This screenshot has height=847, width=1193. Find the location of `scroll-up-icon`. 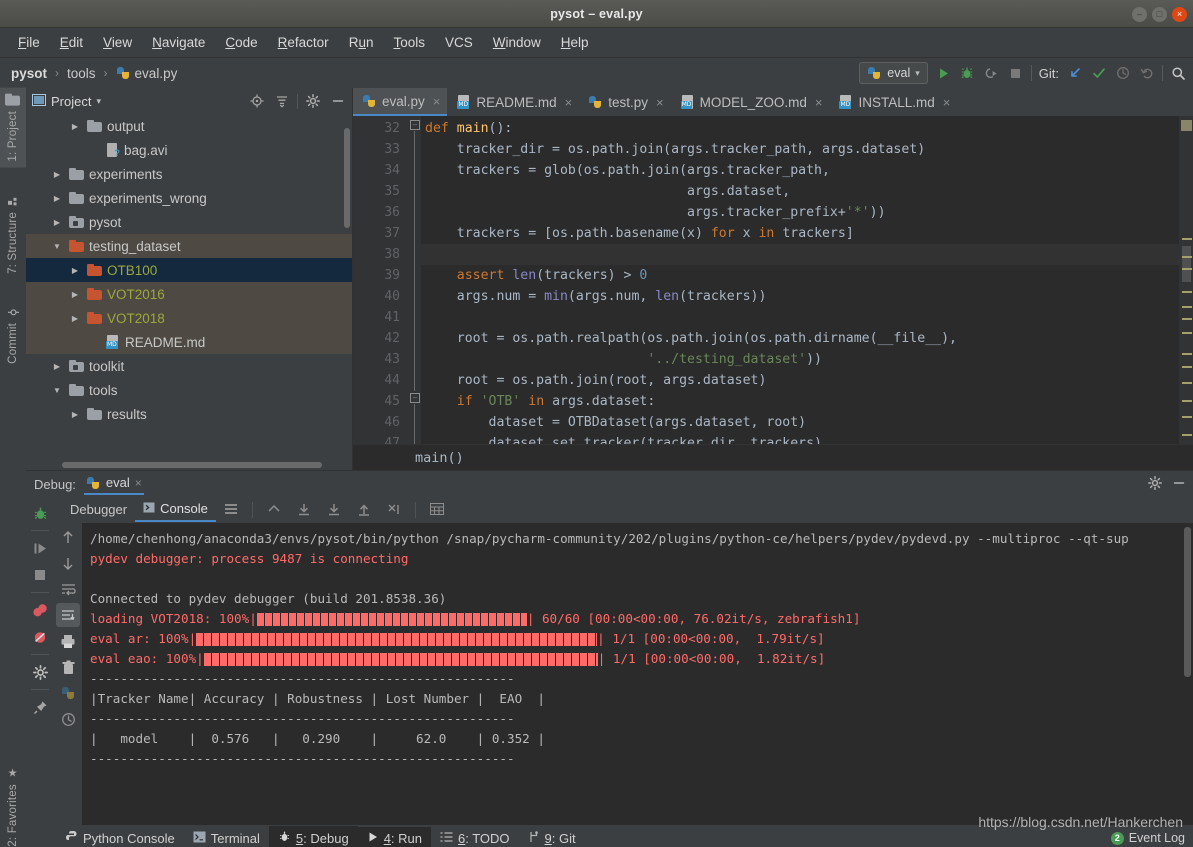

scroll-up-icon is located at coordinates (274, 510).